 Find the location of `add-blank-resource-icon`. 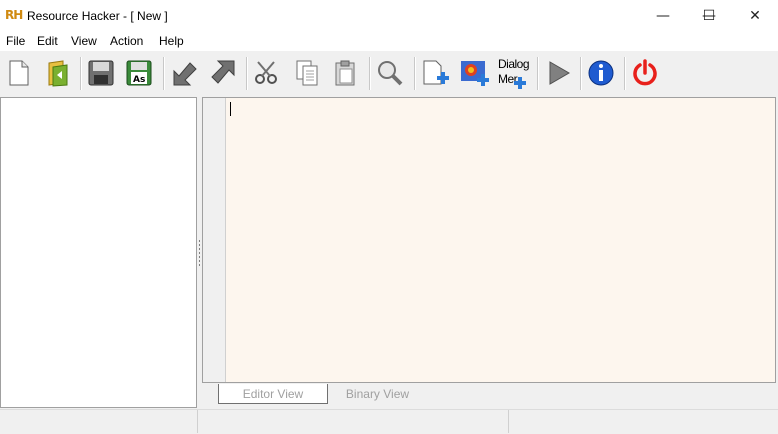

add-blank-resource-icon is located at coordinates (436, 72).